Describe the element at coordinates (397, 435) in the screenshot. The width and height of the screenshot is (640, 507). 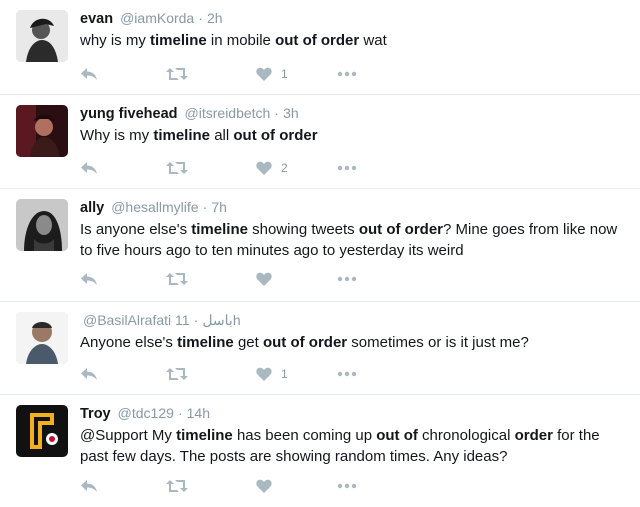
I see `highlighted-term: out of` at that location.